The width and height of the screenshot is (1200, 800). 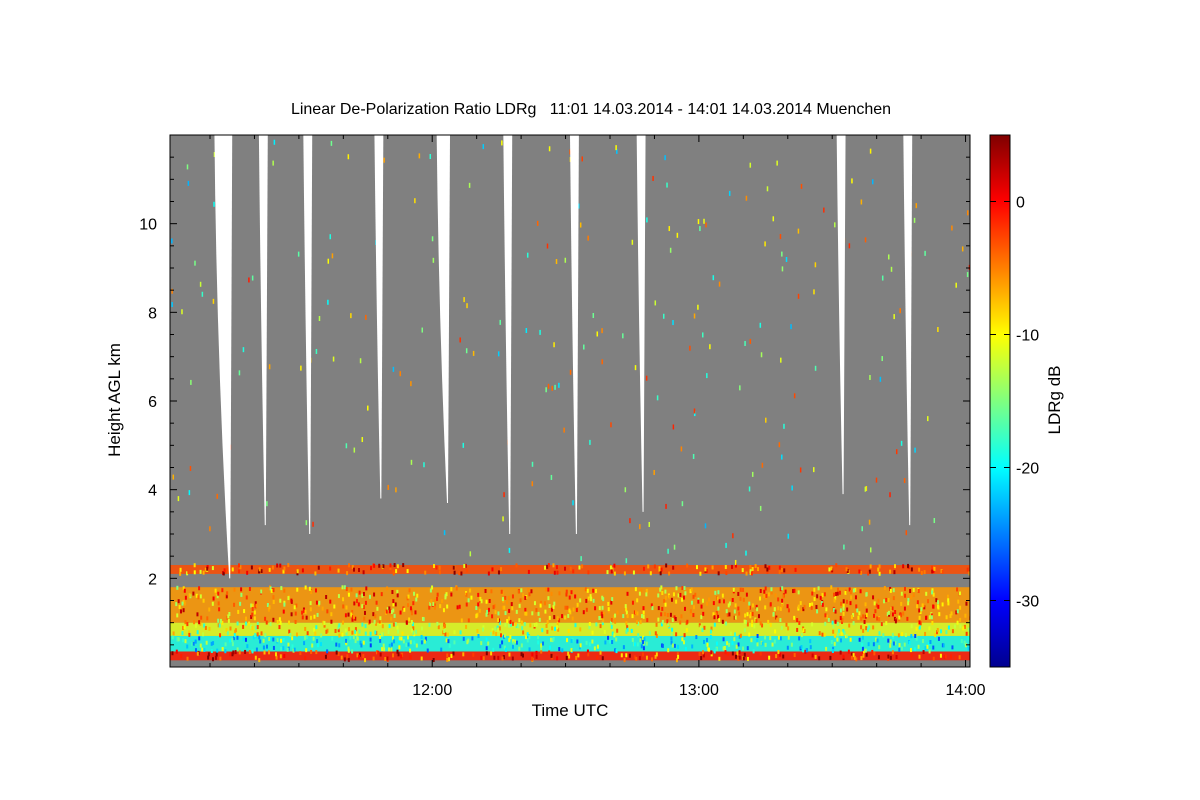 What do you see at coordinates (432, 690) in the screenshot?
I see `x-tick-label: 12:00` at bounding box center [432, 690].